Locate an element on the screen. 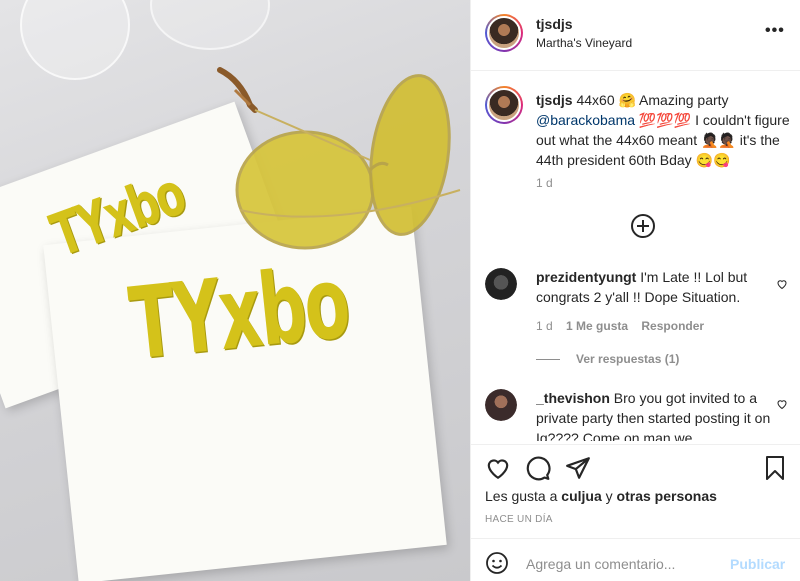 The image size is (800, 581). load-more-comments-icon is located at coordinates (643, 226).